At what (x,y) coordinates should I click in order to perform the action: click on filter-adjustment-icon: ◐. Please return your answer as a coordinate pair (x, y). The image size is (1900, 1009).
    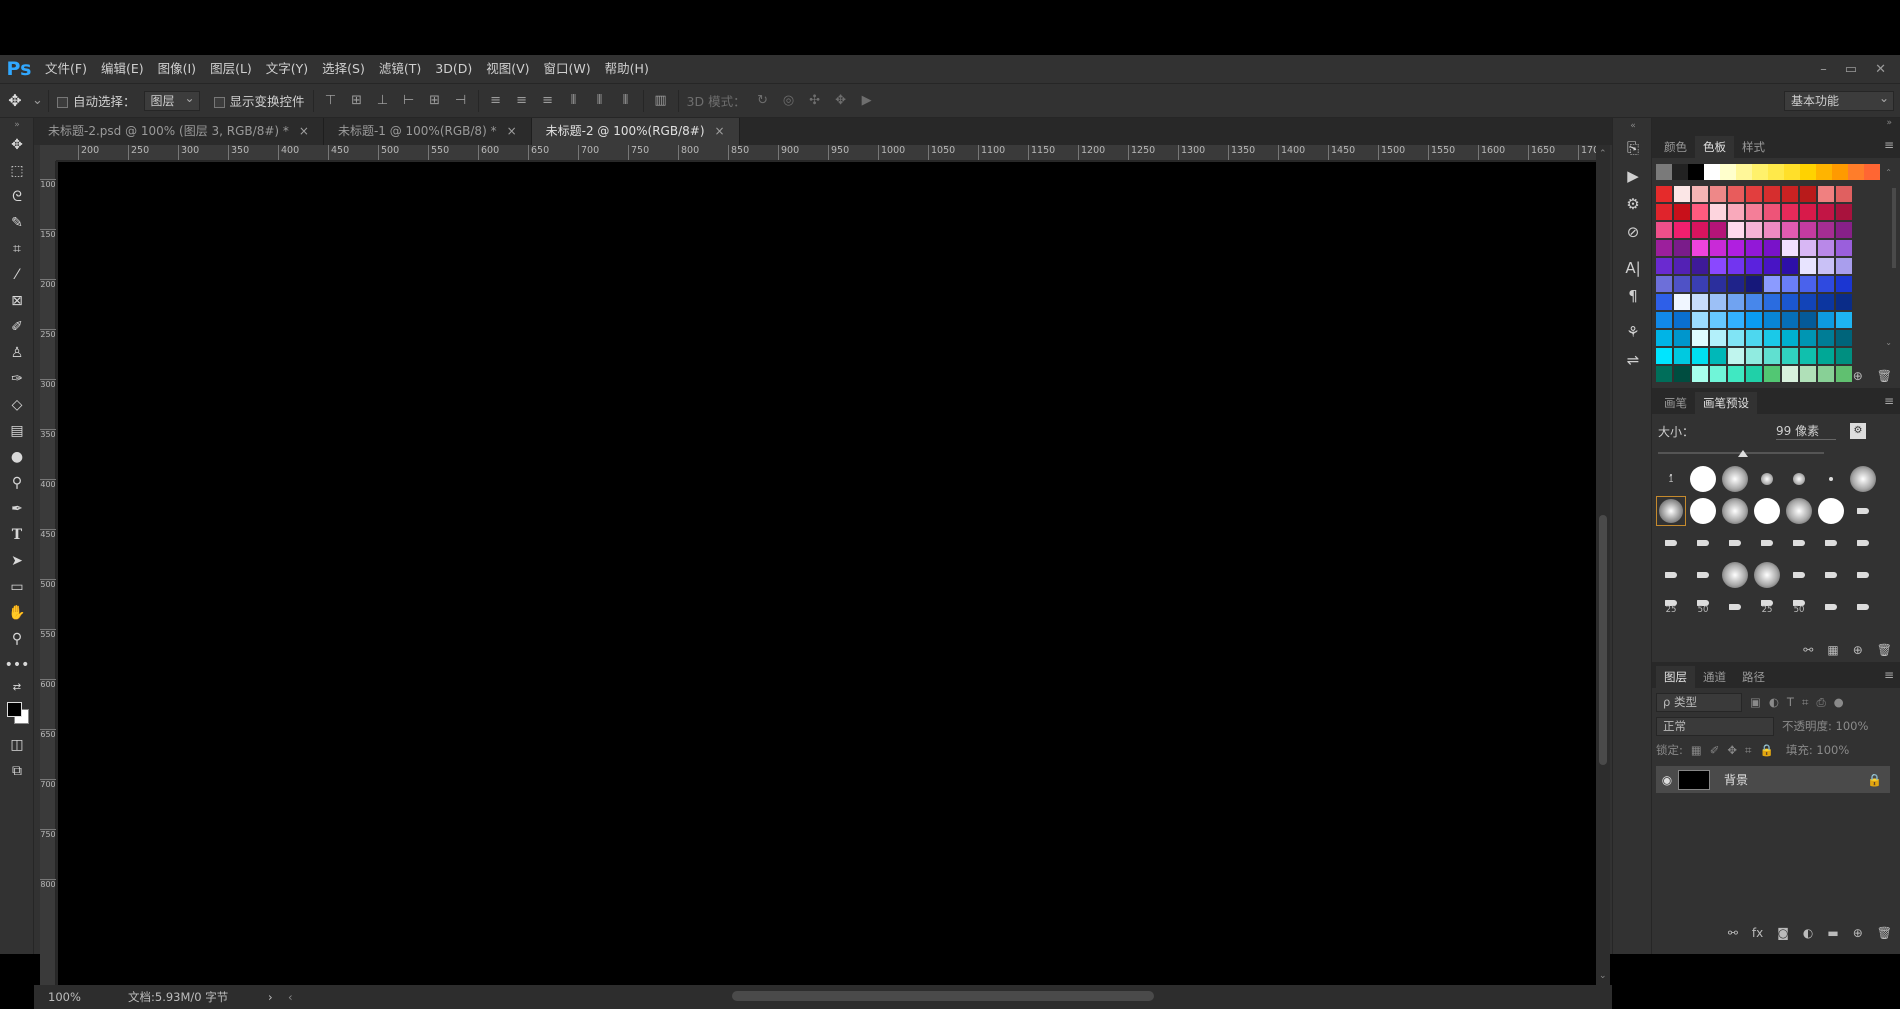
    Looking at the image, I should click on (1774, 702).